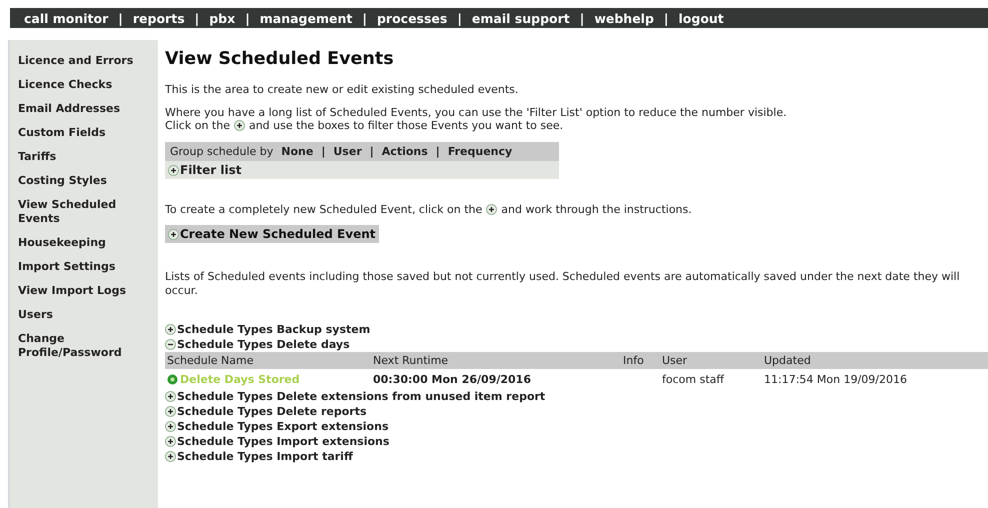  What do you see at coordinates (521, 18) in the screenshot?
I see `nav-link: email support` at bounding box center [521, 18].